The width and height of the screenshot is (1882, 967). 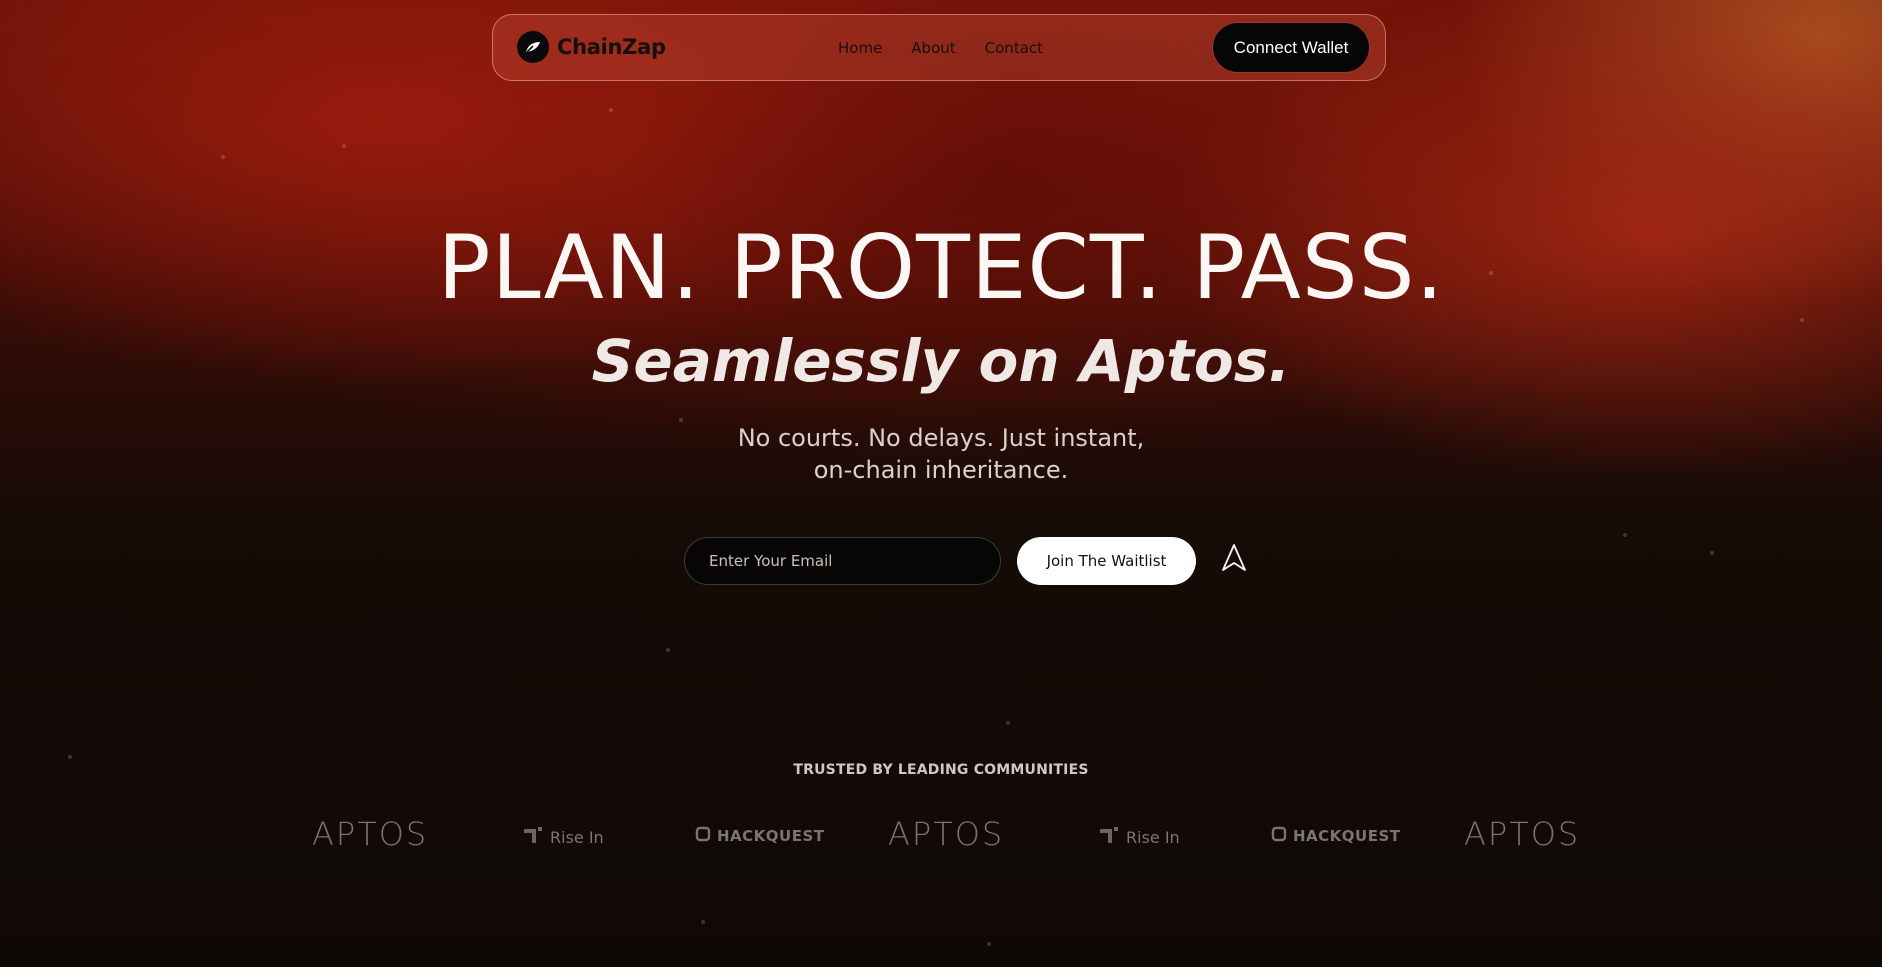 What do you see at coordinates (933, 48) in the screenshot?
I see `nav-link-about: About` at bounding box center [933, 48].